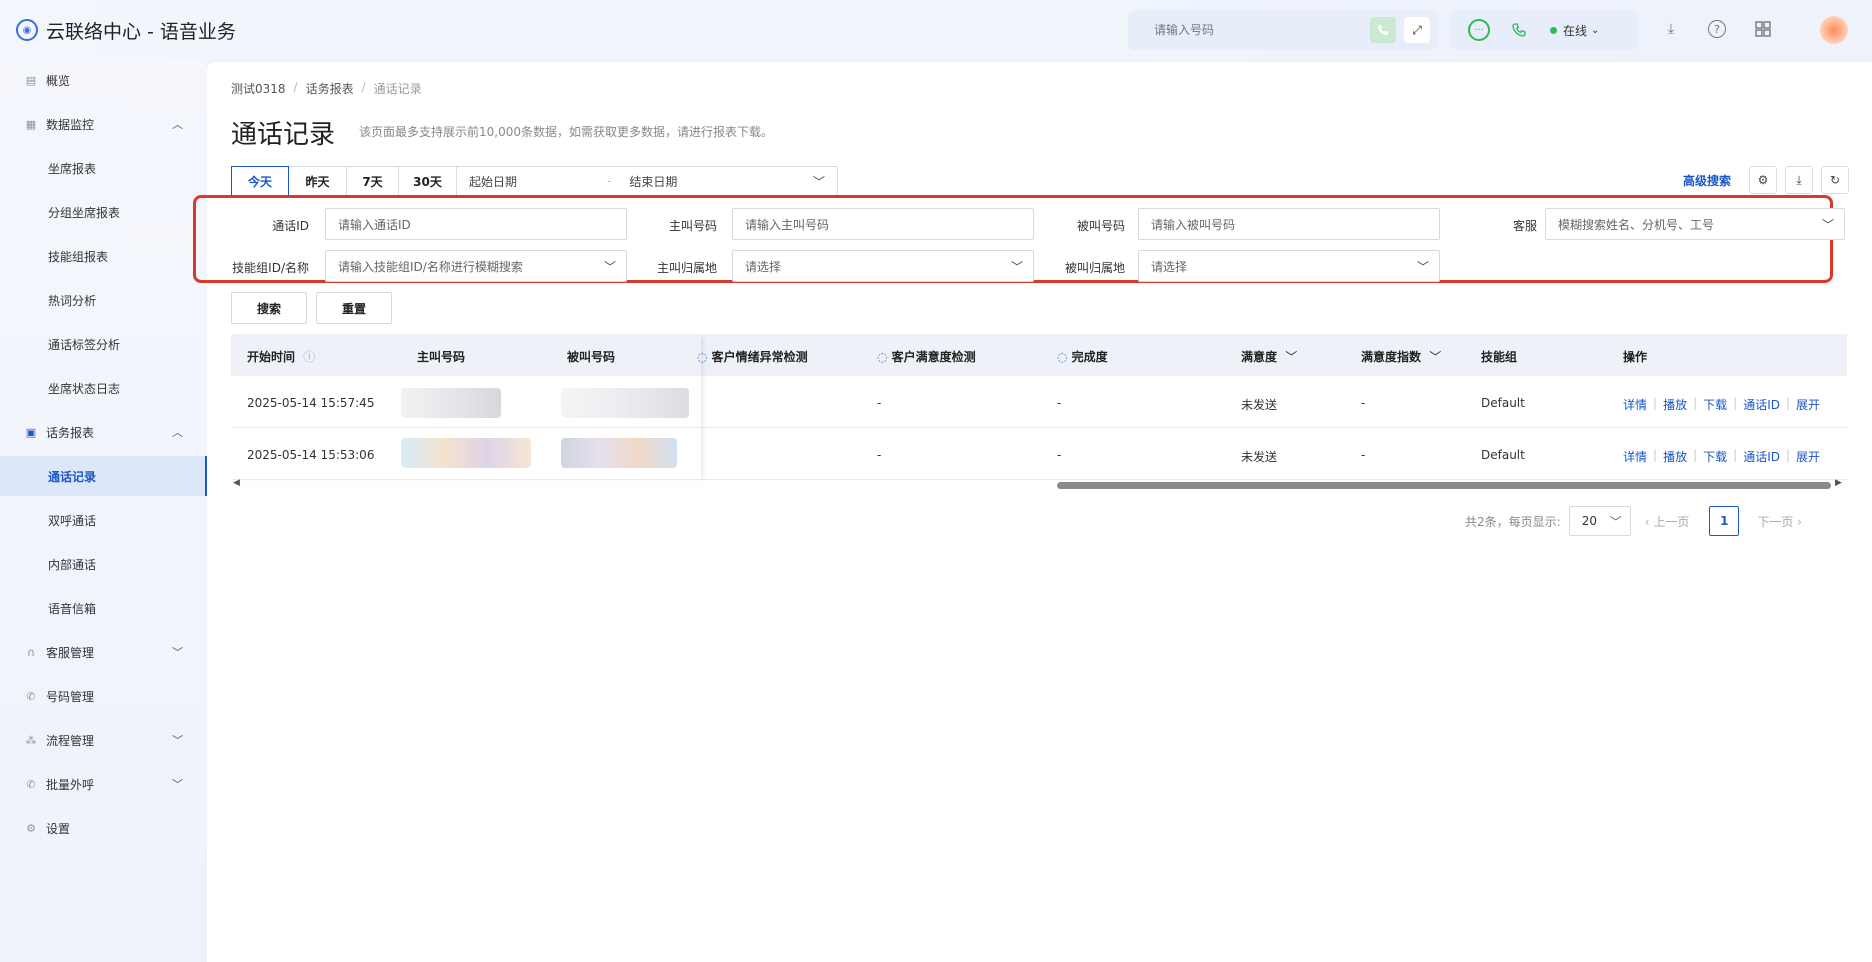 This screenshot has height=962, width=1872. What do you see at coordinates (1289, 224) in the screenshot?
I see `callee-input: 请输入被叫号码` at bounding box center [1289, 224].